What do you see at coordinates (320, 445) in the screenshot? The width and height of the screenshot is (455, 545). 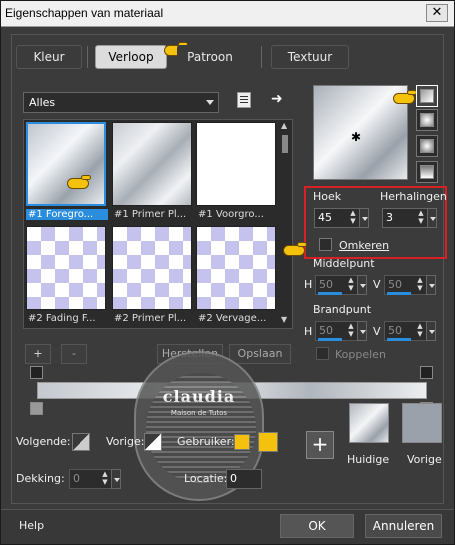 I see `add-to-swatches-button: +` at bounding box center [320, 445].